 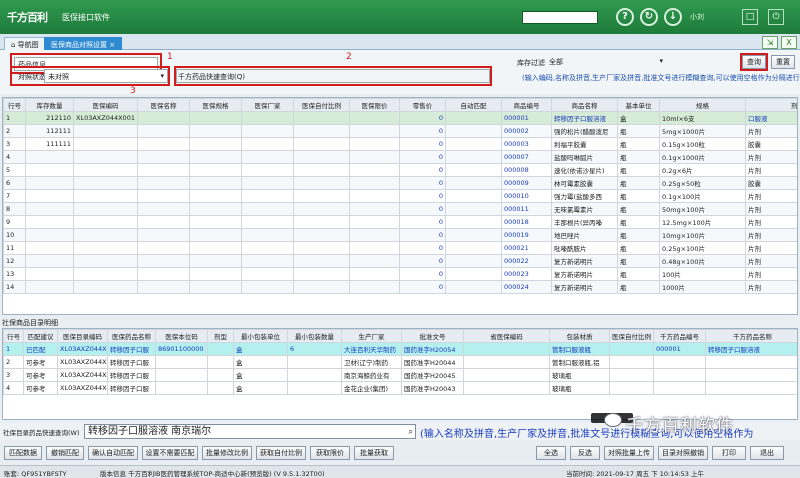 What do you see at coordinates (227, 453) in the screenshot?
I see `batch-ratio-button: 批量修改比例` at bounding box center [227, 453].